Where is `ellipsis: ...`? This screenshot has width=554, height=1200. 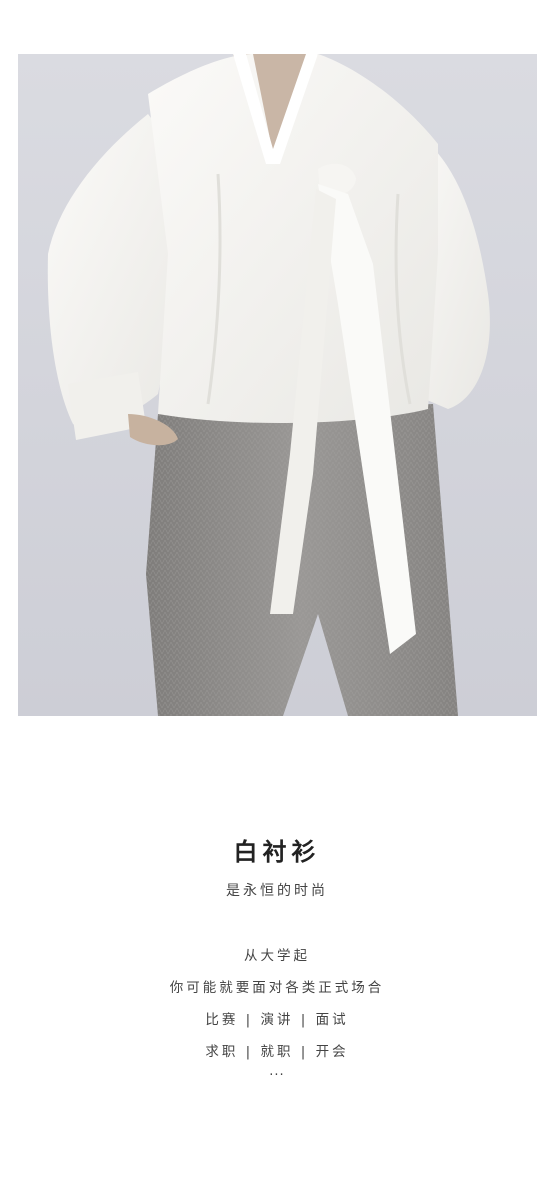 ellipsis: ... is located at coordinates (277, 1071).